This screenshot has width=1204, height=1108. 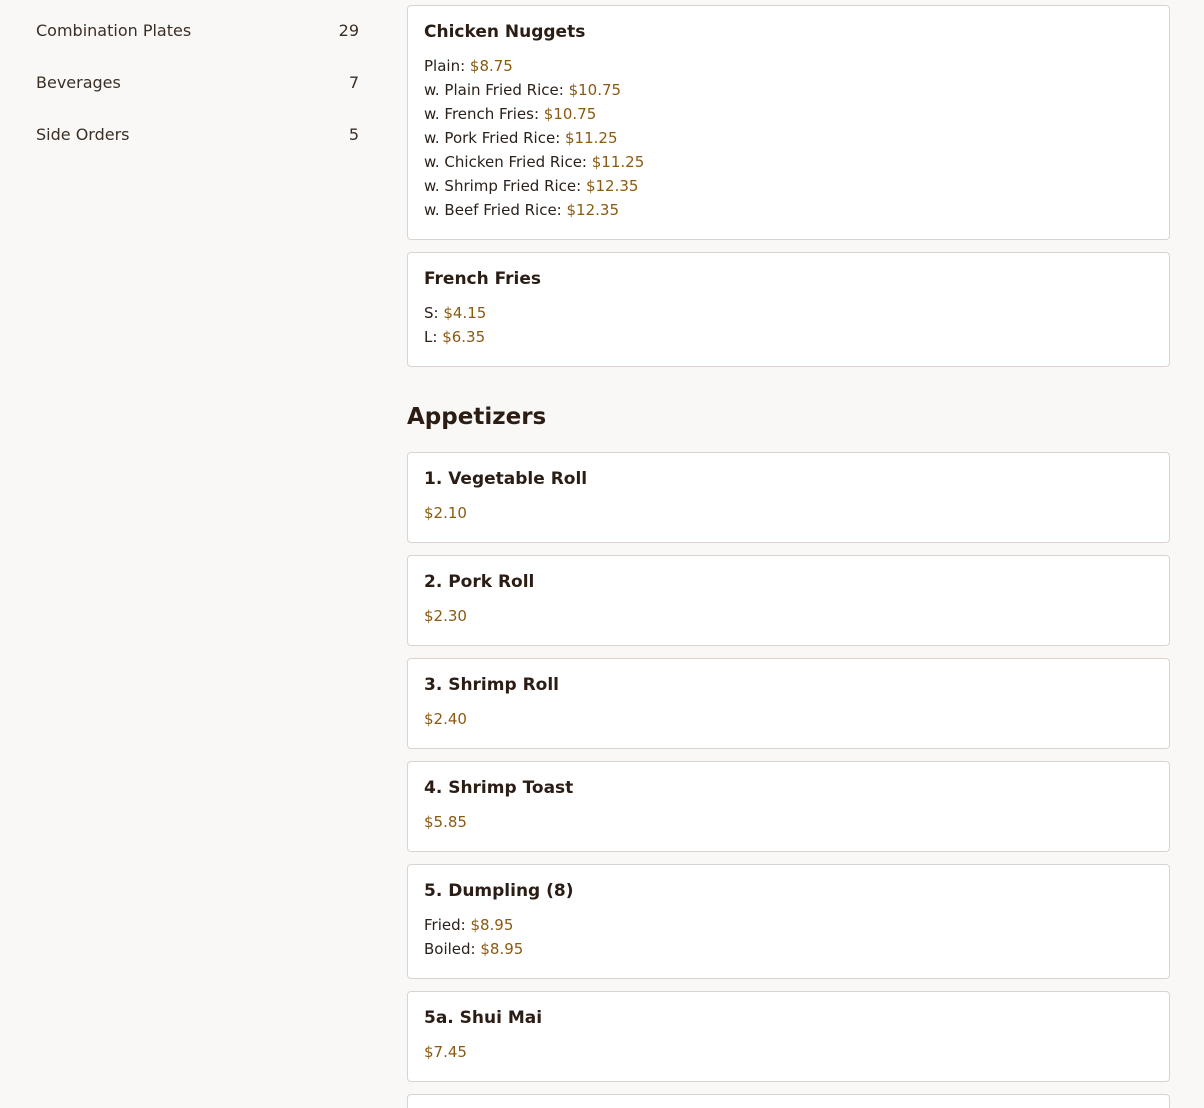 I want to click on price-option: $2.10, so click(x=445, y=513).